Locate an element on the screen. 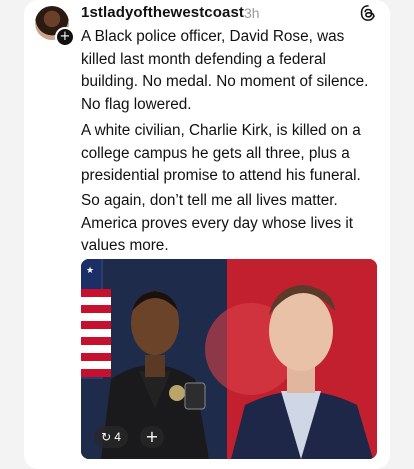 The image size is (414, 469). add-button: + is located at coordinates (152, 437).